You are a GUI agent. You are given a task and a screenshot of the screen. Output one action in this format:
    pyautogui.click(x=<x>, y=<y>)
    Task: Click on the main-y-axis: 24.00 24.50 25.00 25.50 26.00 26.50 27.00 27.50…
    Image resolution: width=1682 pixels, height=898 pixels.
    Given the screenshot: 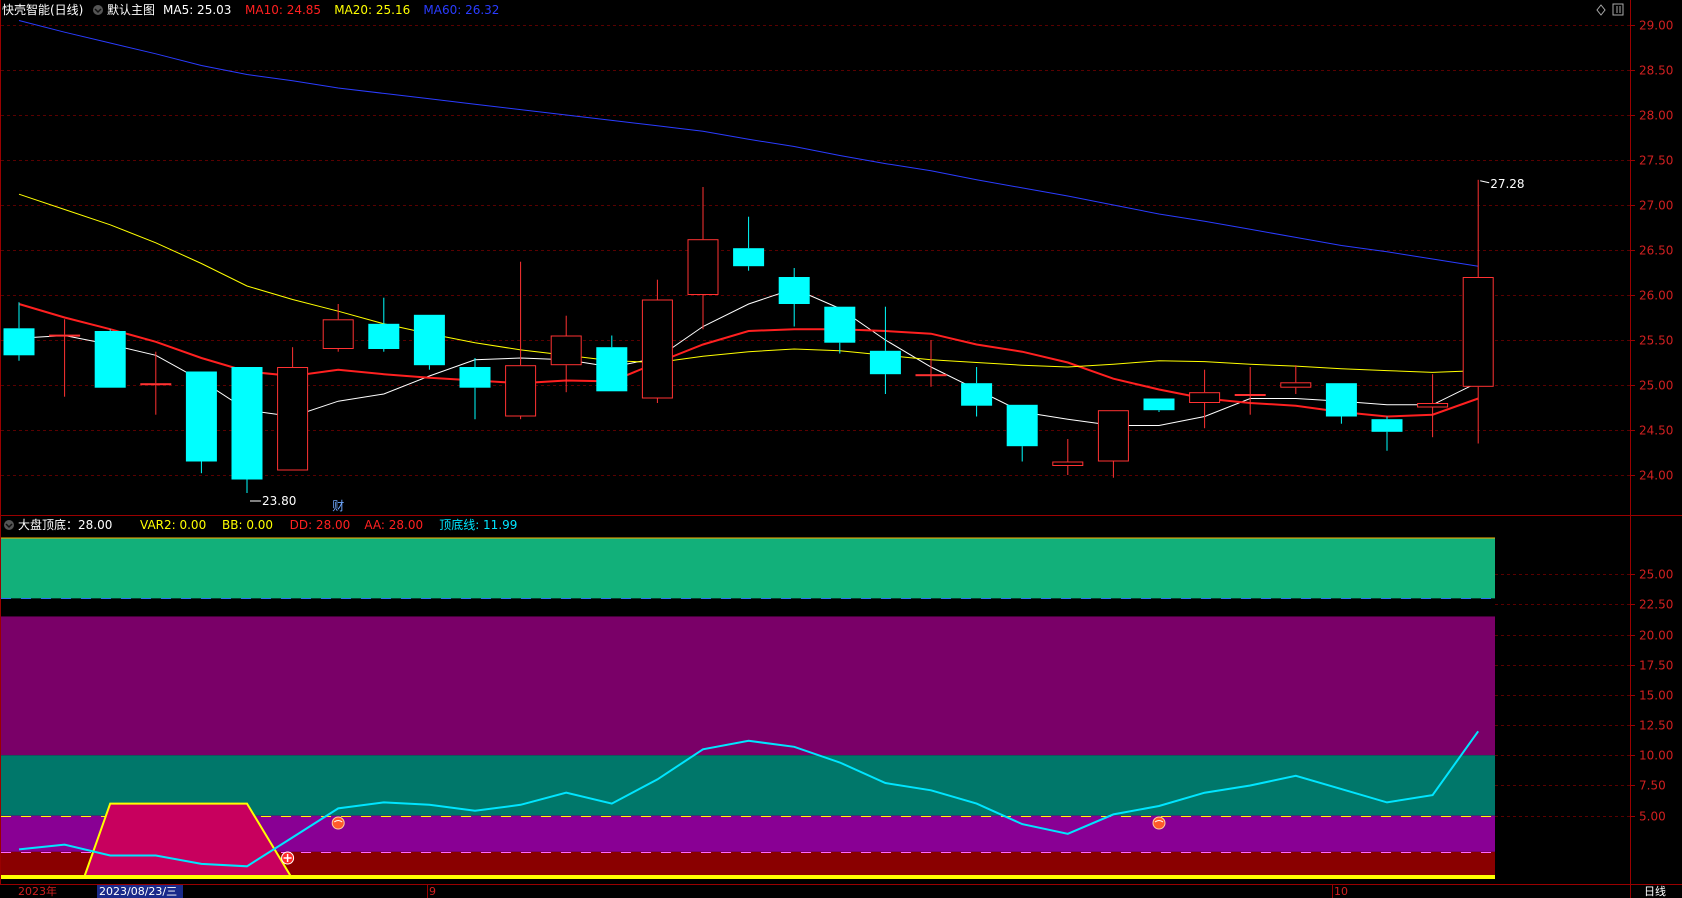 What is the action you would take?
    pyautogui.click(x=1651, y=251)
    